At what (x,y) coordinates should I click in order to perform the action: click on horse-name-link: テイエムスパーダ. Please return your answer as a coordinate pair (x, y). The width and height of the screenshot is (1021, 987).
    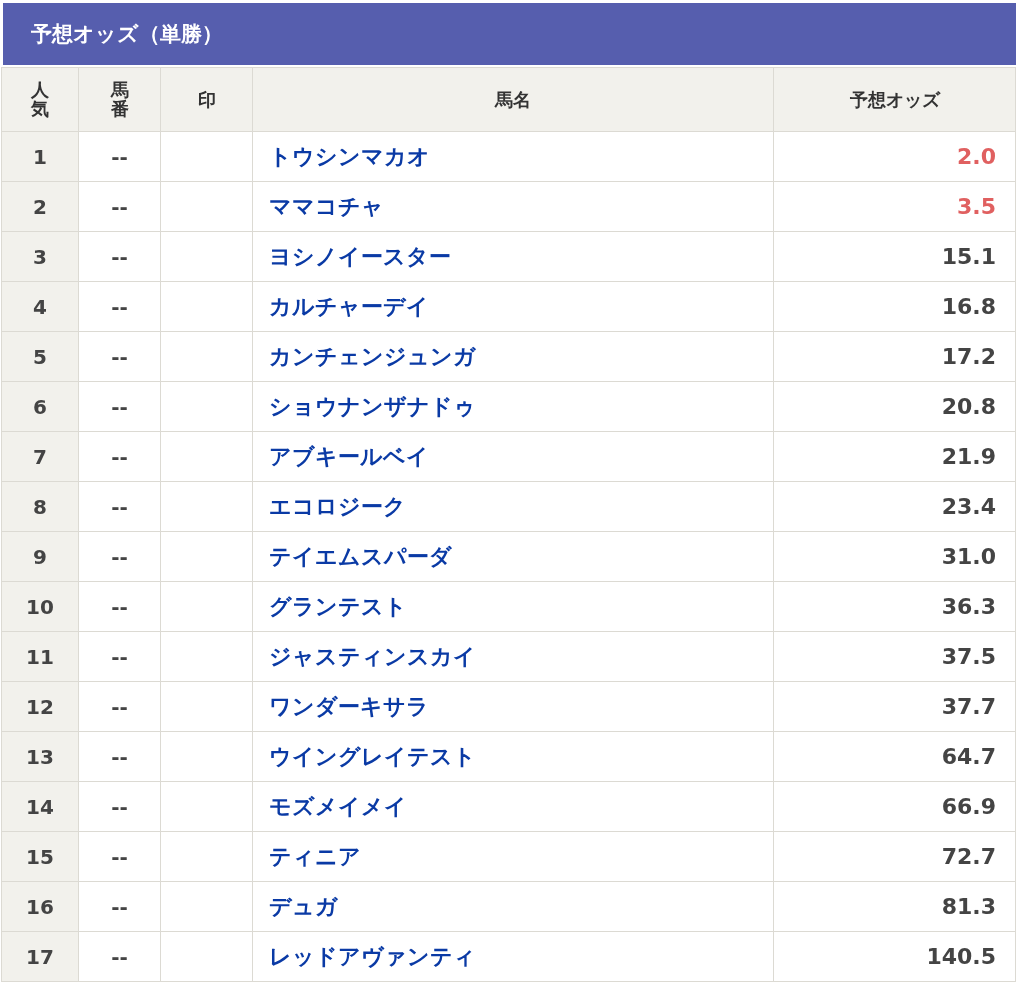
    Looking at the image, I should click on (360, 556).